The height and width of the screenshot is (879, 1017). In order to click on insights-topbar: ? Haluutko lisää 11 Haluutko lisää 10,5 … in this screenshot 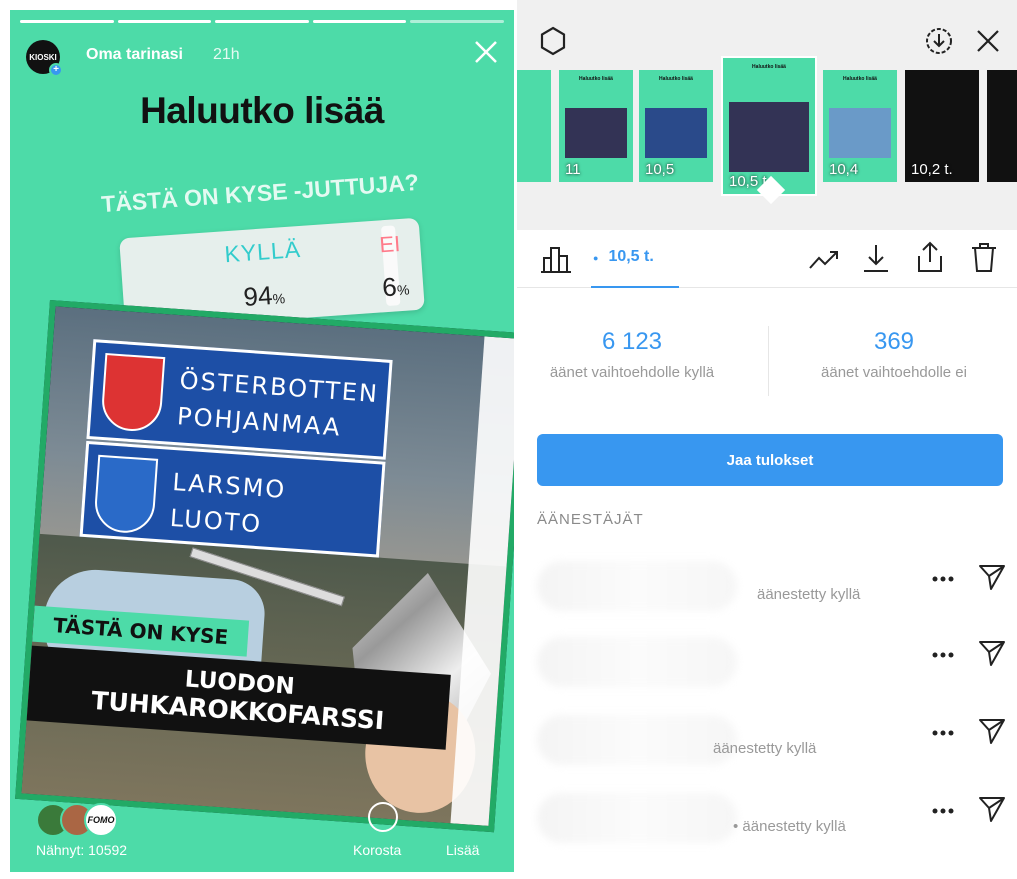, I will do `click(767, 115)`.